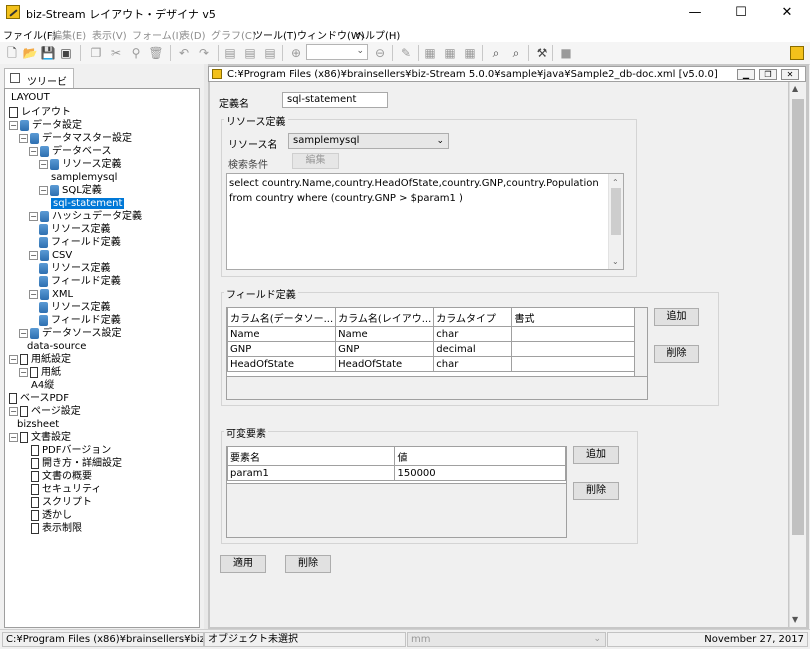 Image resolution: width=810 pixels, height=649 pixels. What do you see at coordinates (156, 53) in the screenshot?
I see `delete-icon: 🗑` at bounding box center [156, 53].